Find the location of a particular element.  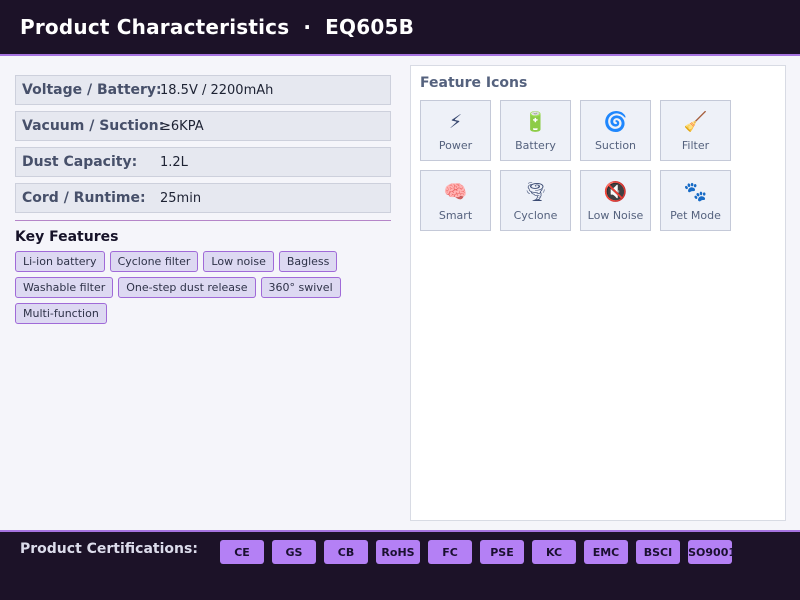

feature-card-low-noise: 🔇 Low Noise is located at coordinates (615, 200).